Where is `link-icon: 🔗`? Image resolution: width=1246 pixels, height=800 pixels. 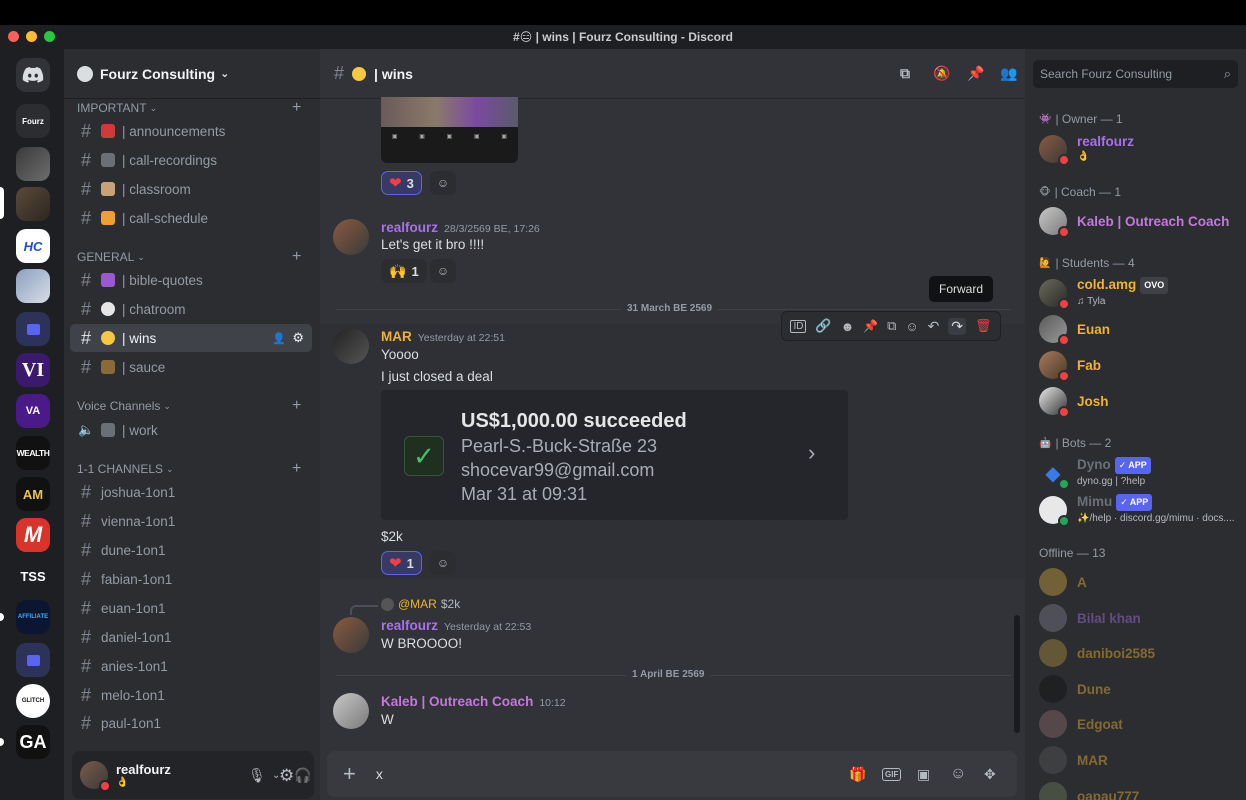
link-icon: 🔗 is located at coordinates (823, 326).